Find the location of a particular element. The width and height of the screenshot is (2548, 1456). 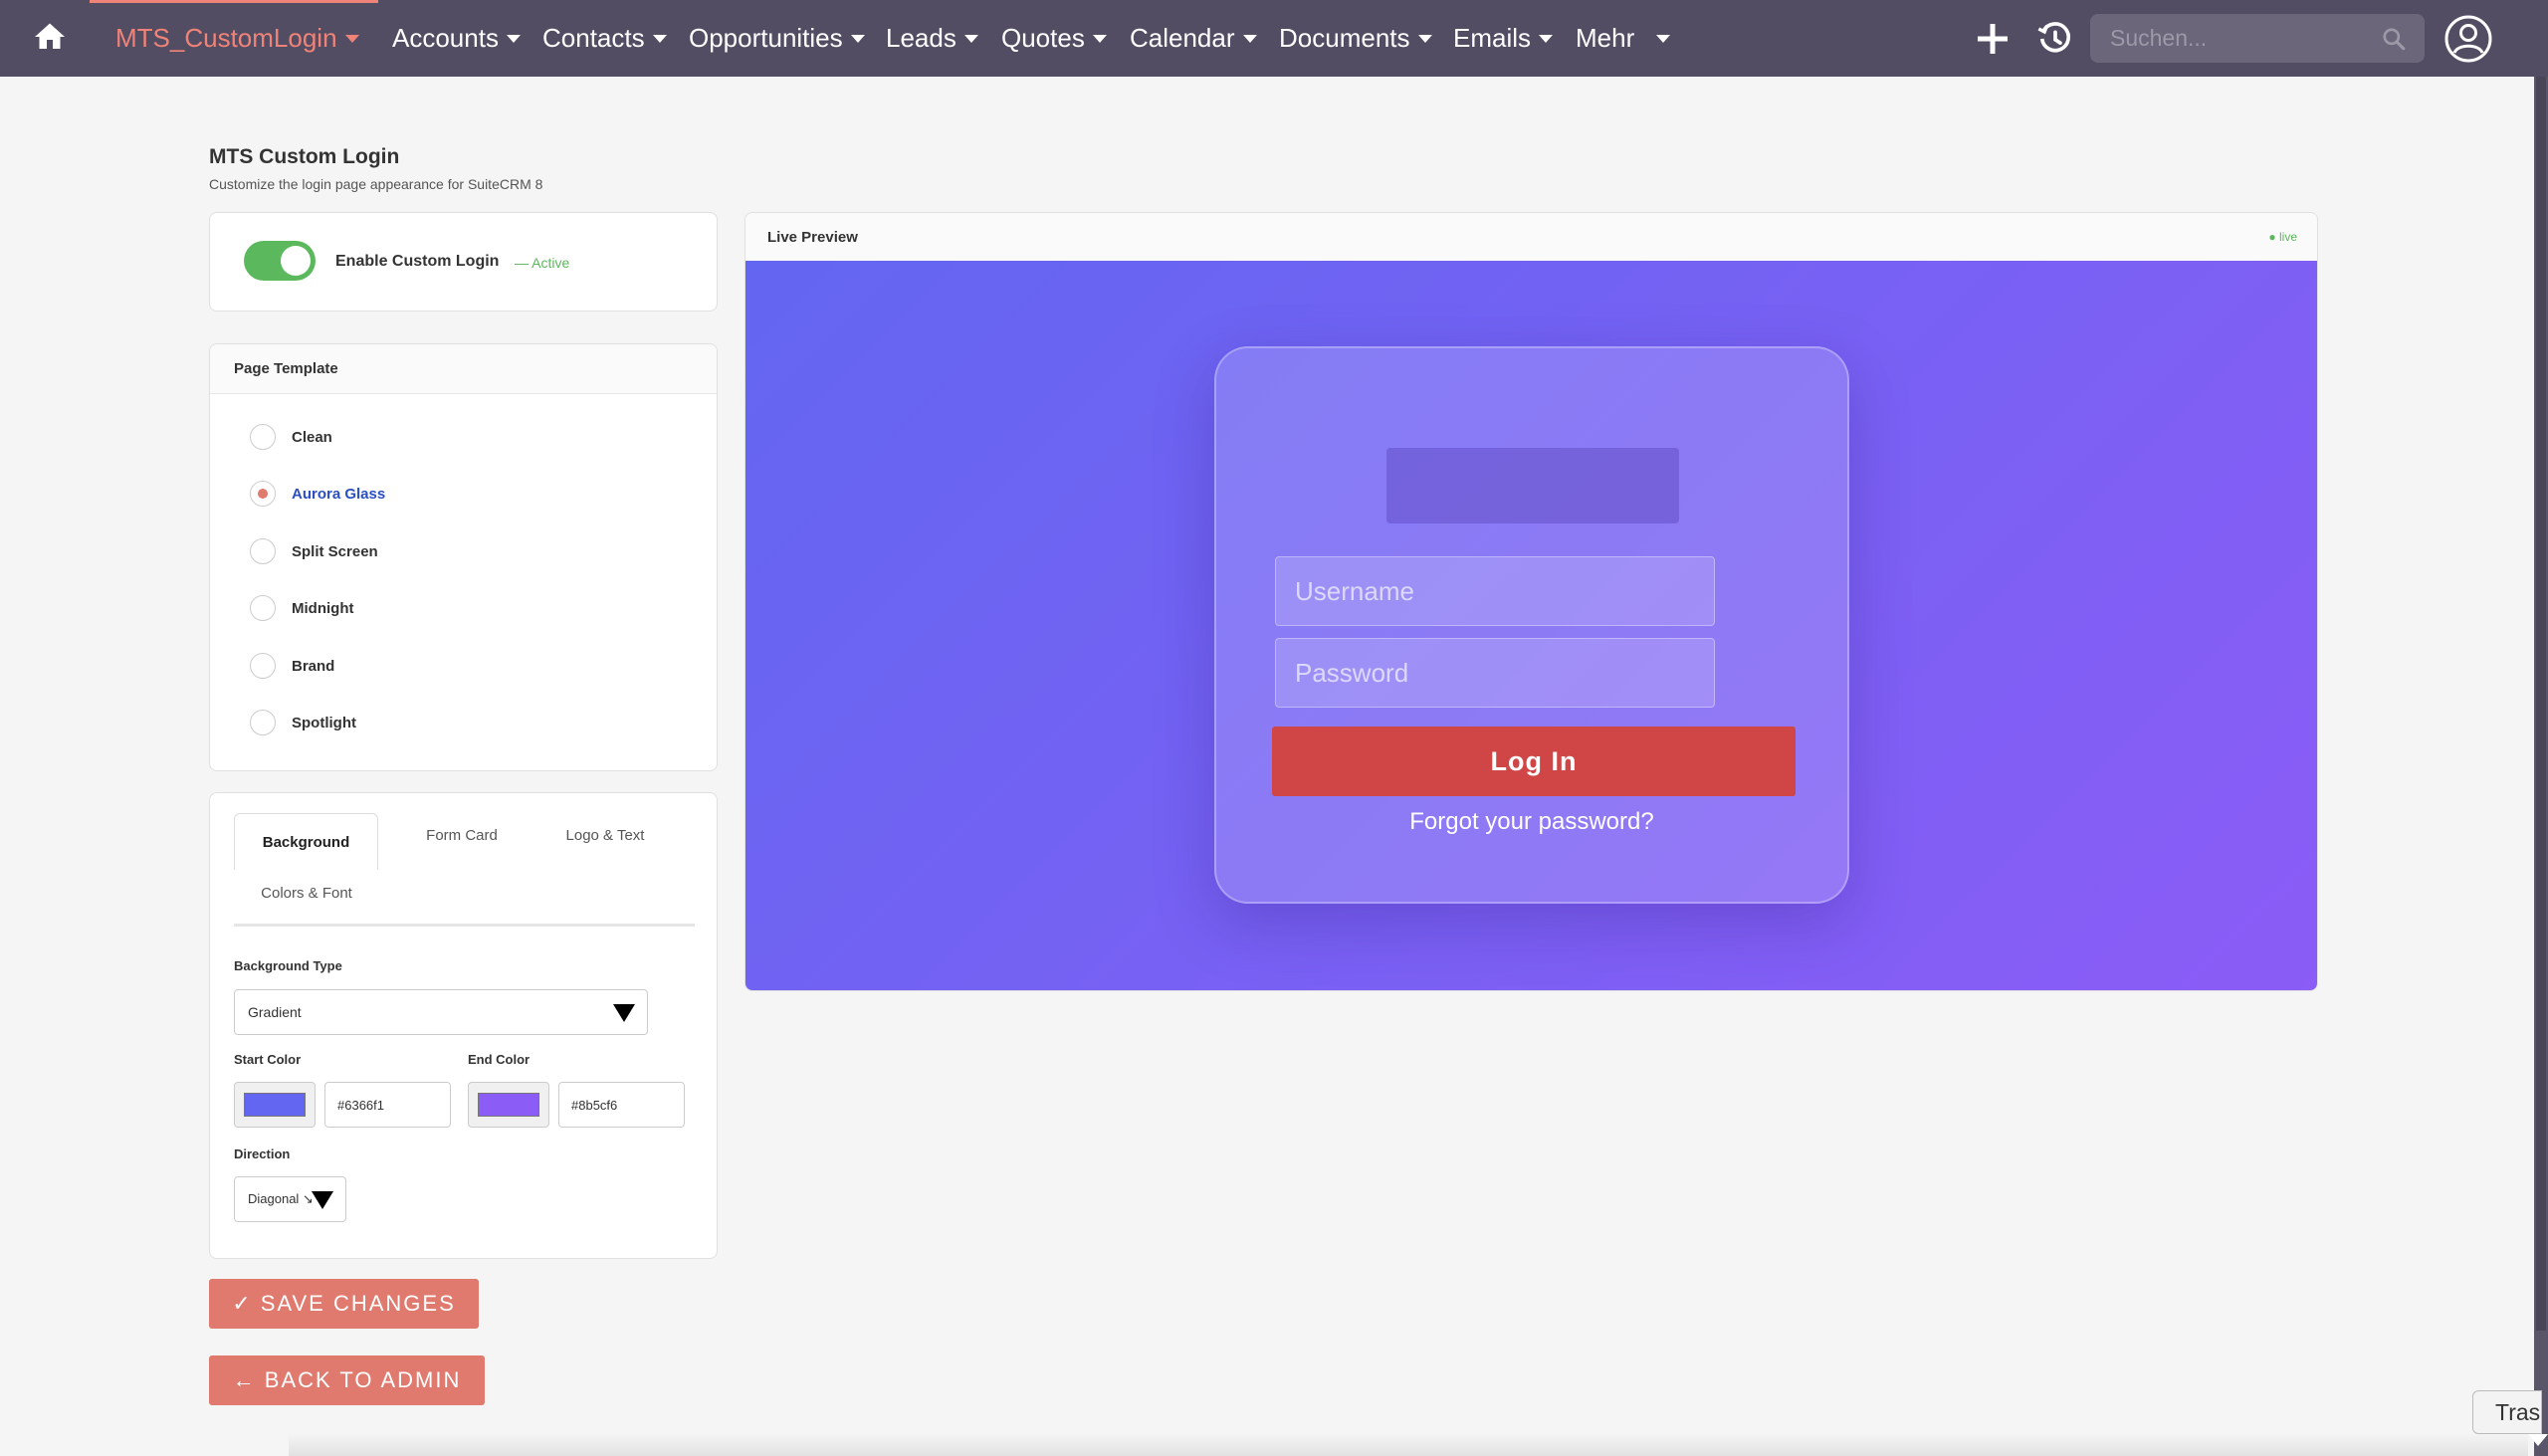

nav-item-calendar: Calendar is located at coordinates (1193, 38).